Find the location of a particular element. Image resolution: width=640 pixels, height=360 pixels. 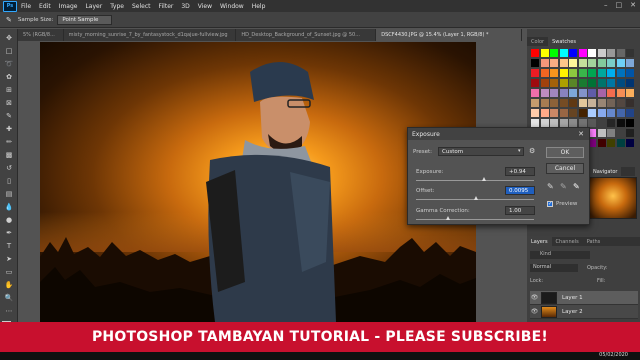

history-brush-icon: ↺ is located at coordinates (9, 168).